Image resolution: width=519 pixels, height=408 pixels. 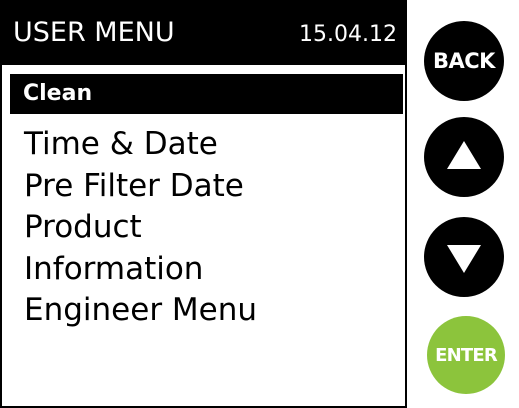 I want to click on current-date: 15.04.12, so click(x=348, y=34).